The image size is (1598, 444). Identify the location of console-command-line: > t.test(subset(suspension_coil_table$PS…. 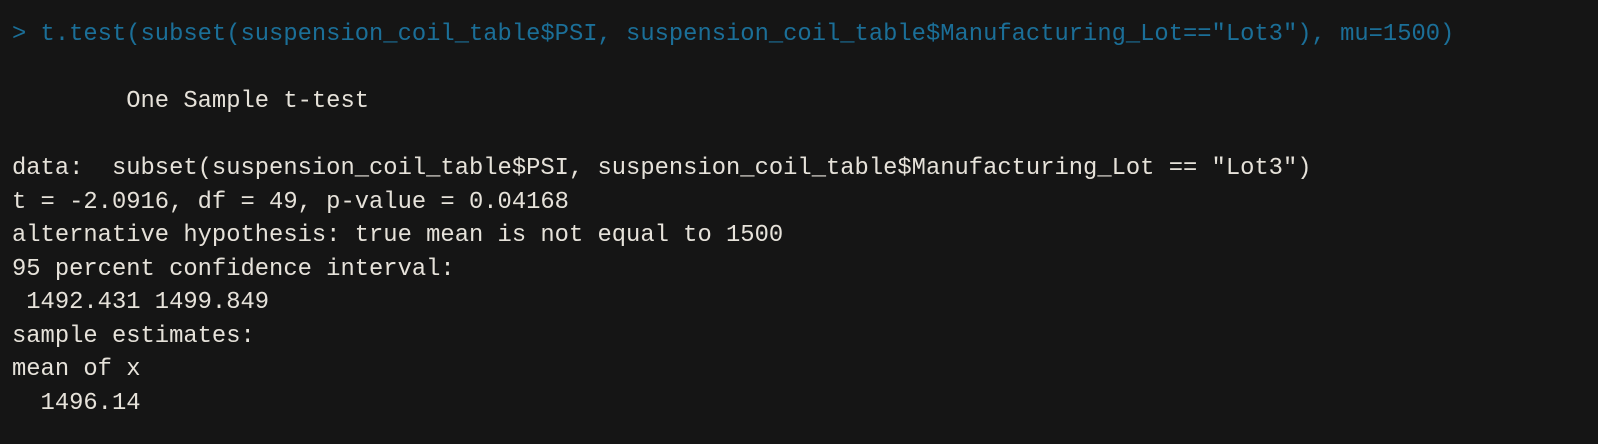
(733, 34).